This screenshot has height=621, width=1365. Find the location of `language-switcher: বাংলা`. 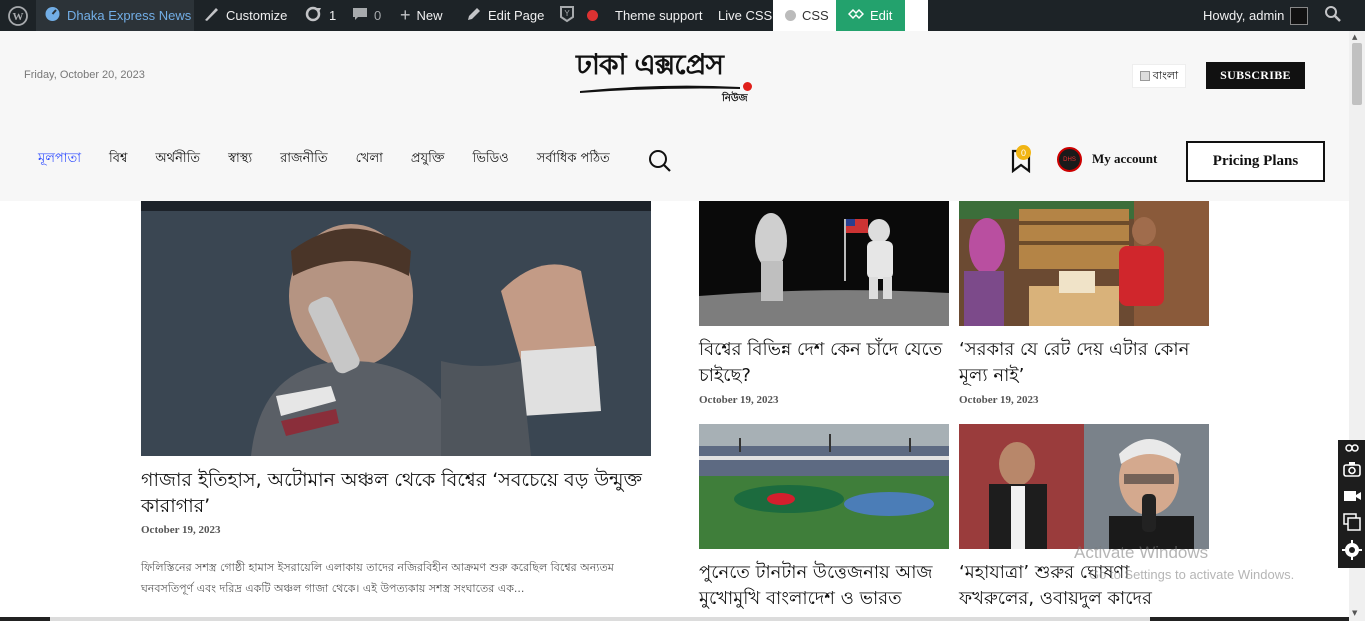

language-switcher: বাংলা is located at coordinates (1159, 76).